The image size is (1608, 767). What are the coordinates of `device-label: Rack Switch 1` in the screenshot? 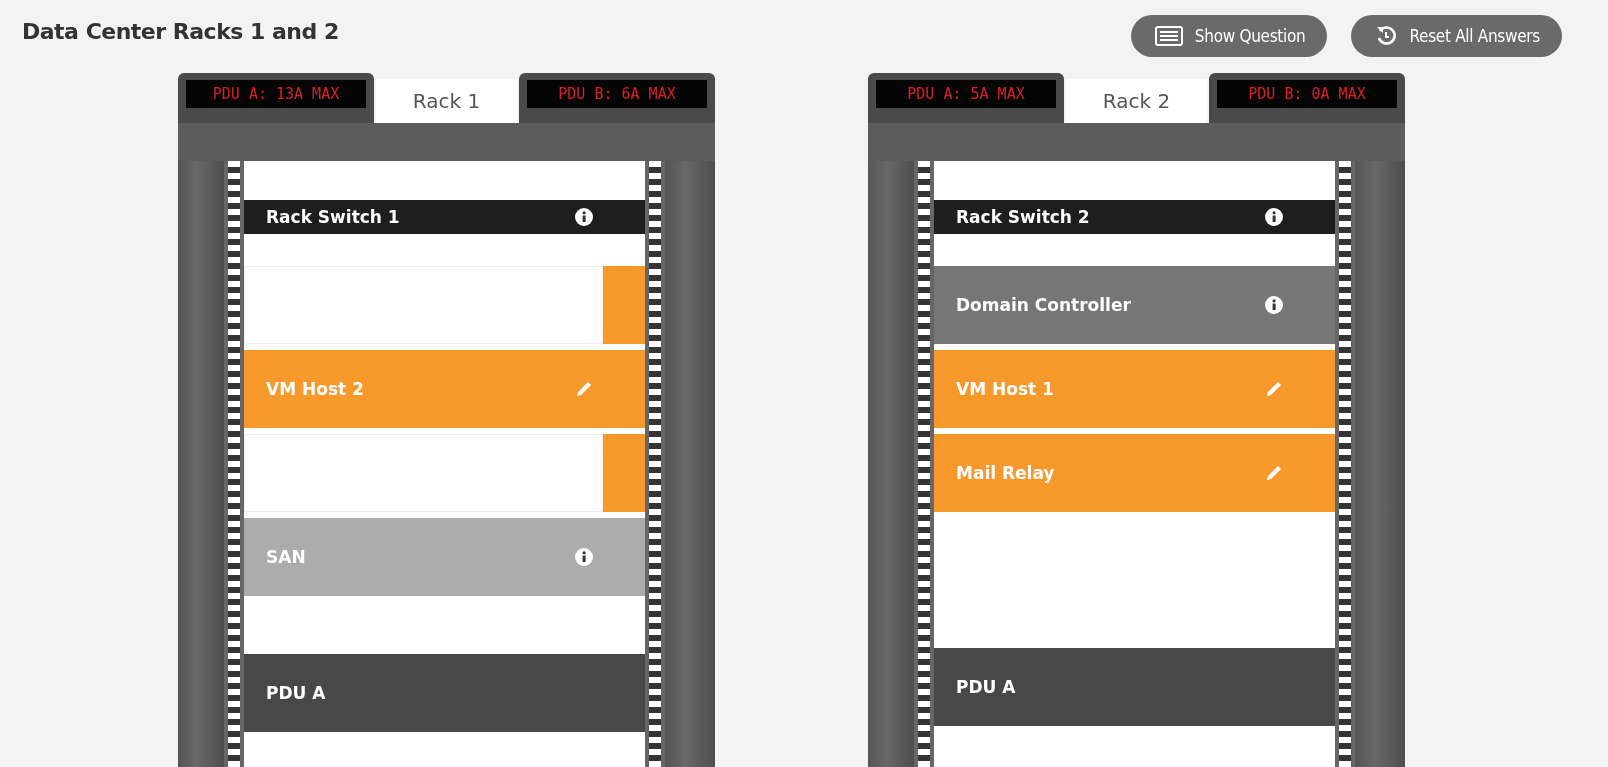 It's located at (333, 217).